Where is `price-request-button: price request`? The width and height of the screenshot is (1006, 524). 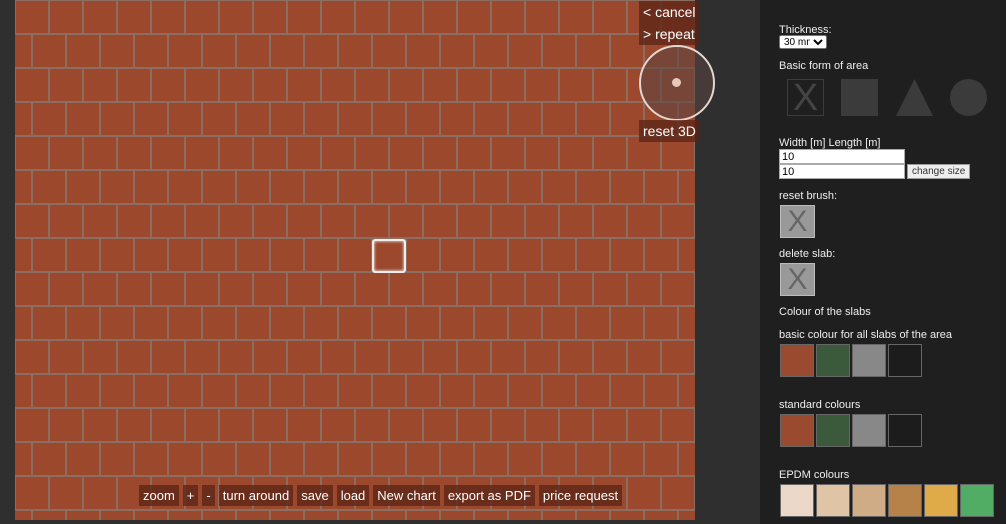
price-request-button: price request is located at coordinates (580, 495).